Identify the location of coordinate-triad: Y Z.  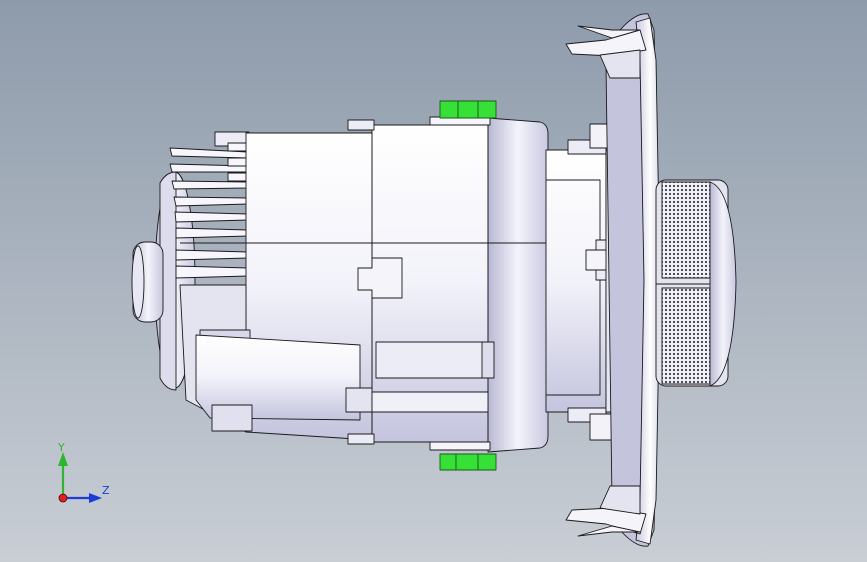
(83, 473).